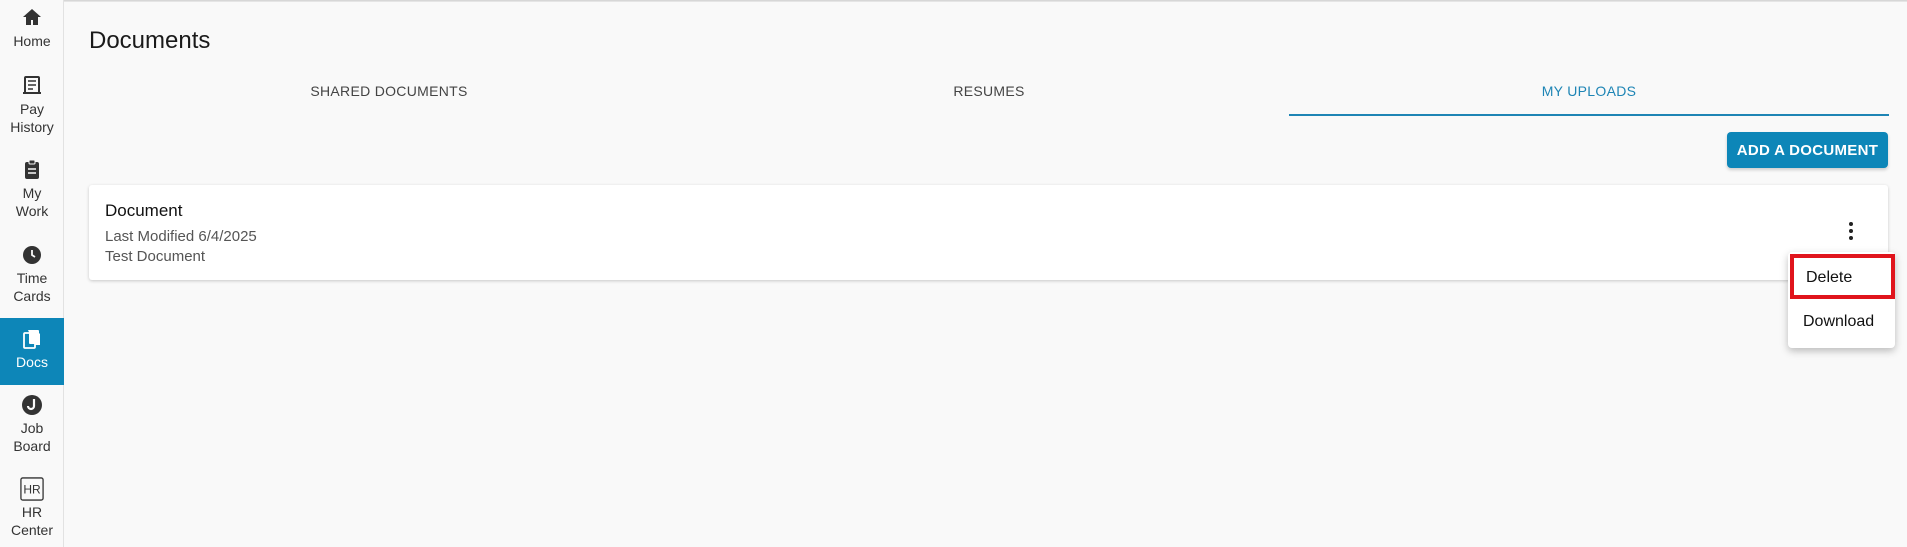 The image size is (1907, 547). I want to click on sidebar-item-job-board: Job Board, so click(32, 424).